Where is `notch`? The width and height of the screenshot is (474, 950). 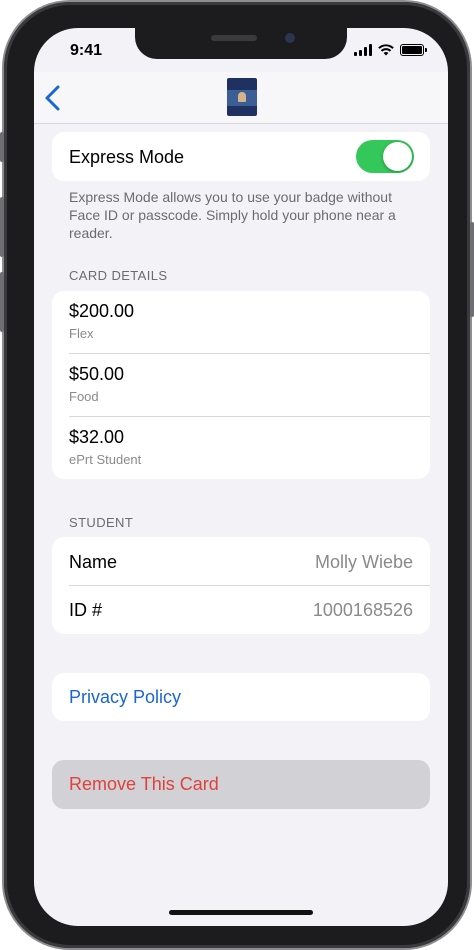
notch is located at coordinates (241, 43).